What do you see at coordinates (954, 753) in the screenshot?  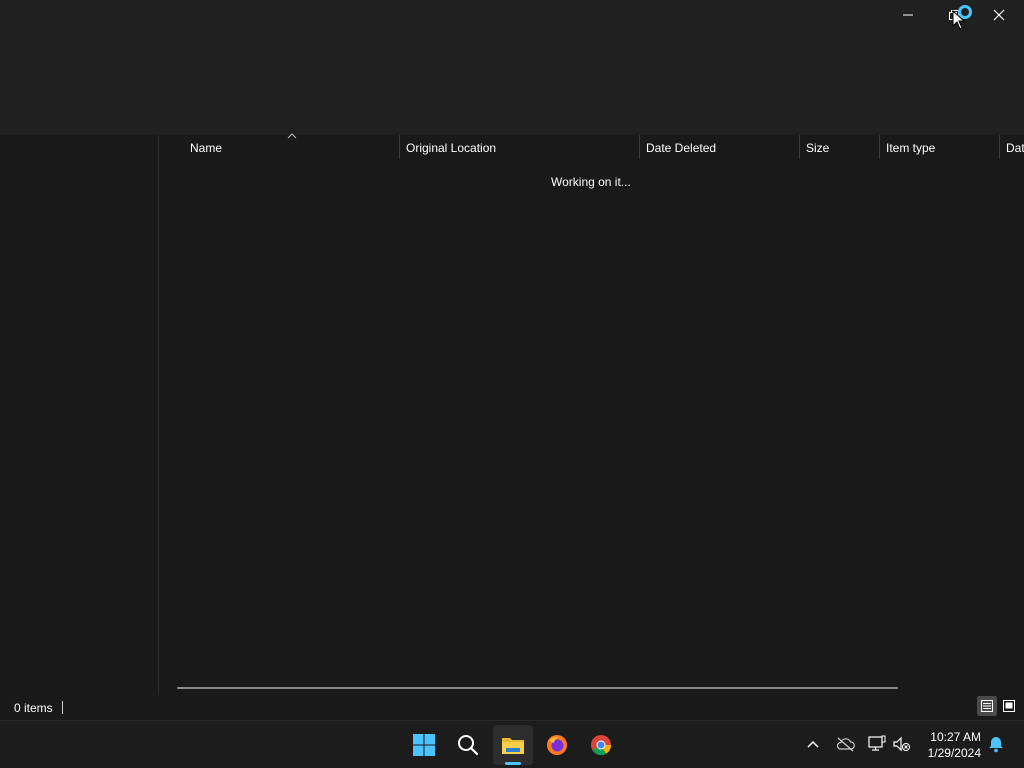 I see `clock-date: 1/29/2024` at bounding box center [954, 753].